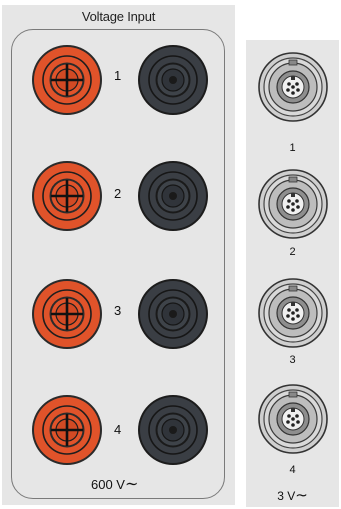 This screenshot has height=509, width=341. What do you see at coordinates (118, 310) in the screenshot?
I see `voltage-channel-label-3: 3` at bounding box center [118, 310].